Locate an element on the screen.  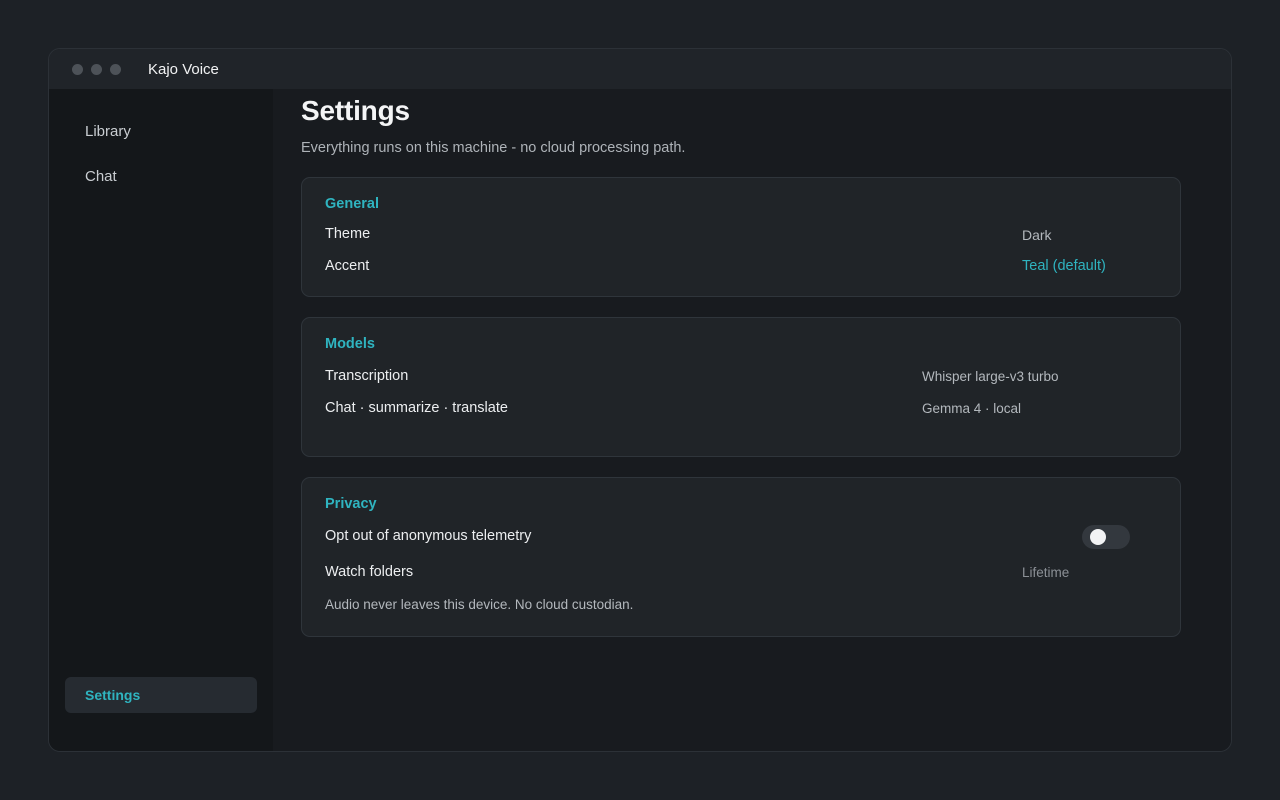
sidebar: Library Chat Settings is located at coordinates (161, 420).